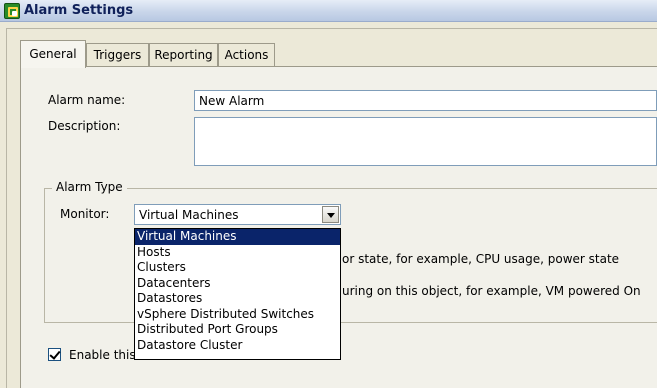 The image size is (657, 388). I want to click on dropdown-option-datastore-cluster: Datastore Cluster, so click(237, 346).